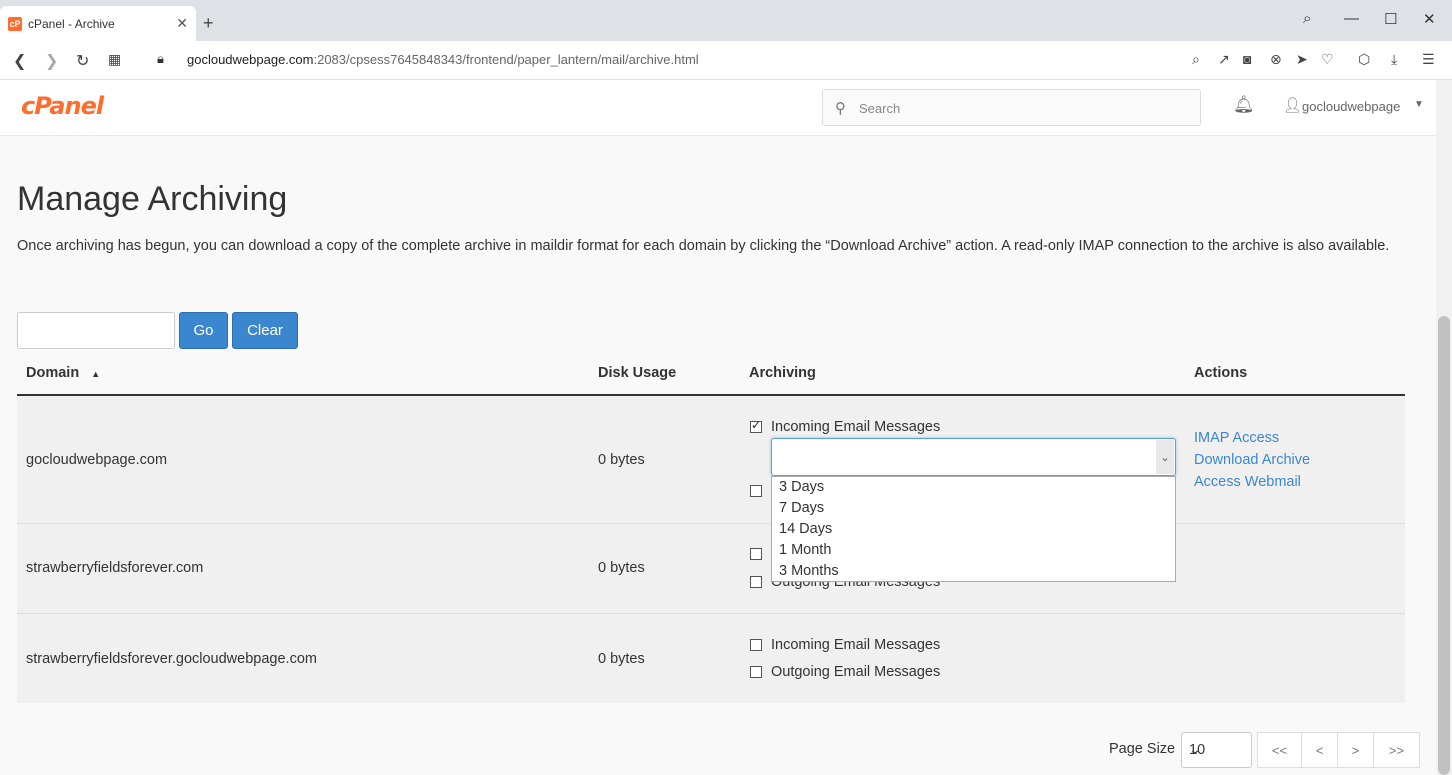 The width and height of the screenshot is (1452, 775). I want to click on prev-page-button: <, so click(1319, 750).